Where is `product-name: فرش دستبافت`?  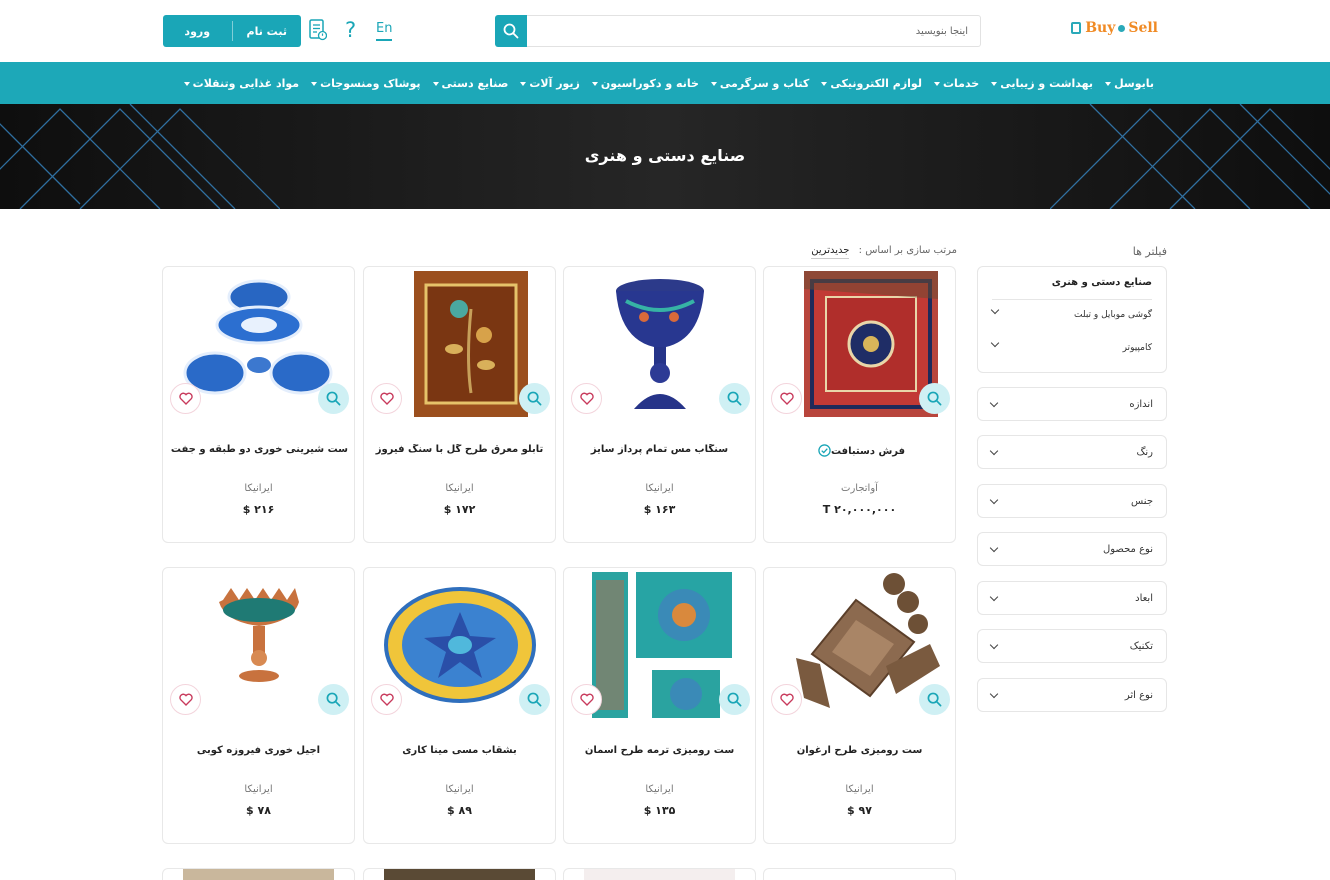 product-name: فرش دستبافت is located at coordinates (859, 450).